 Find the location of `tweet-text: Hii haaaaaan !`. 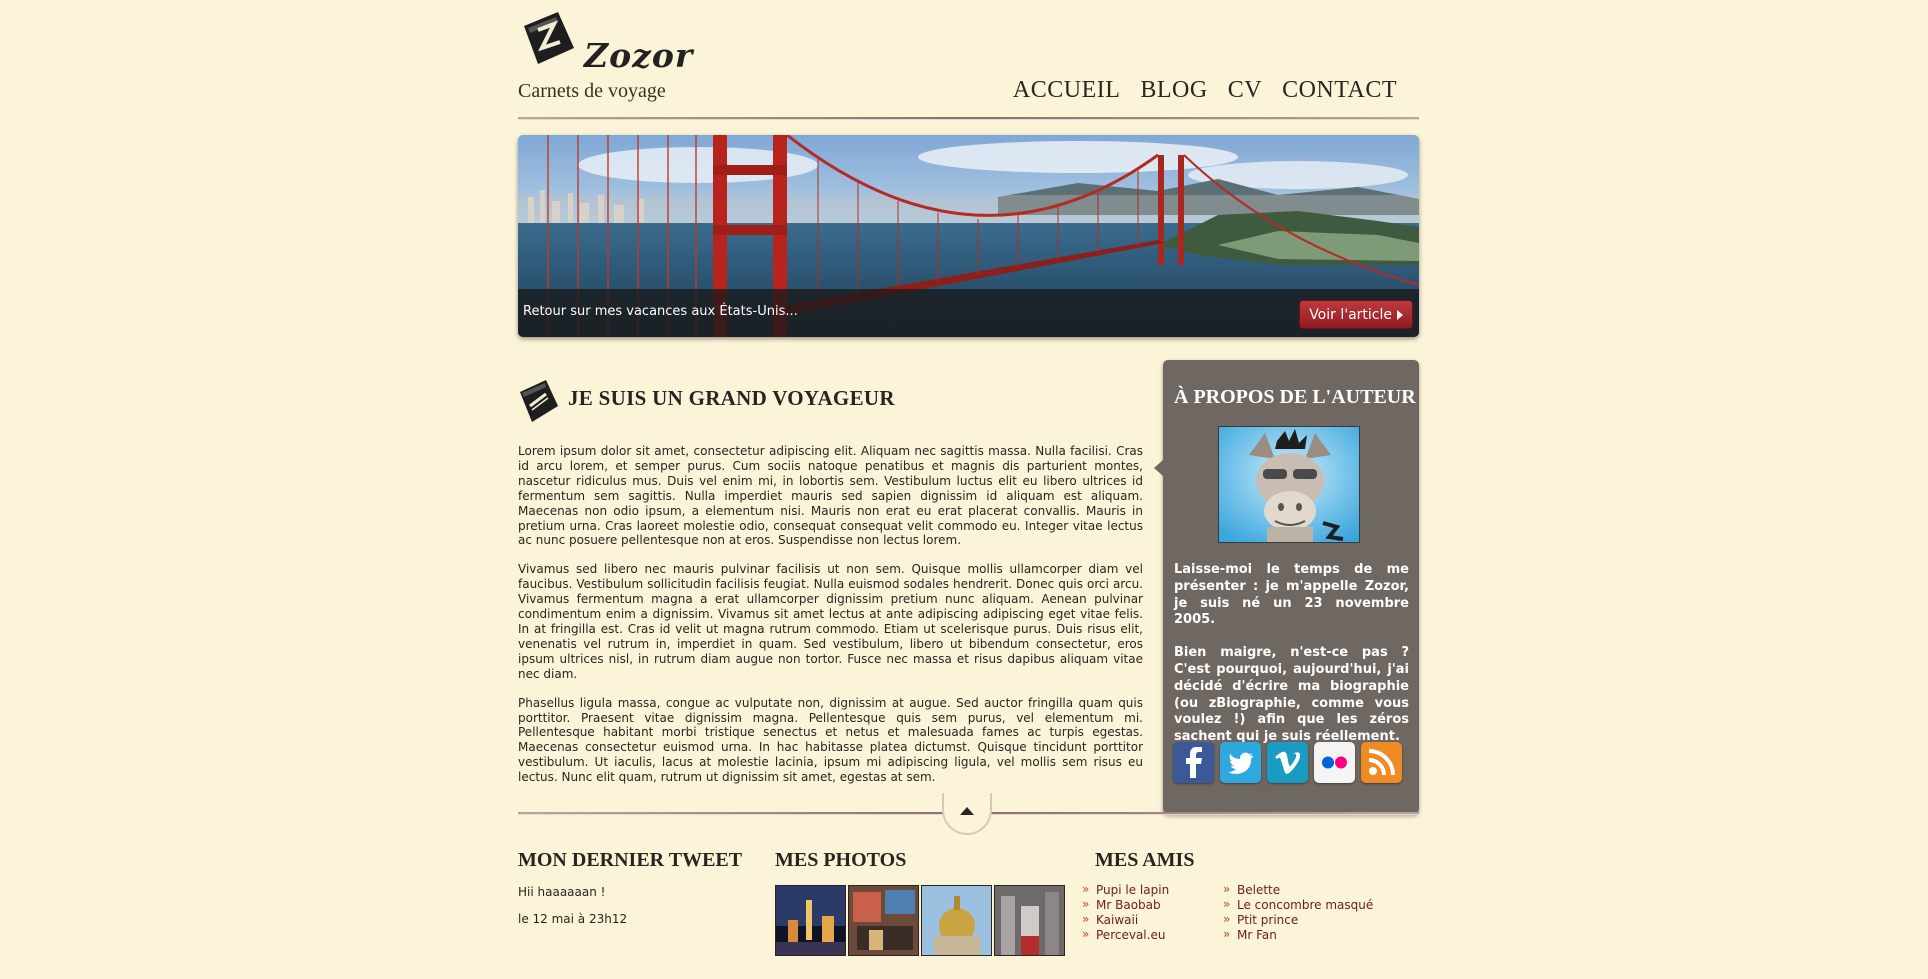

tweet-text: Hii haaaaaan ! is located at coordinates (562, 892).